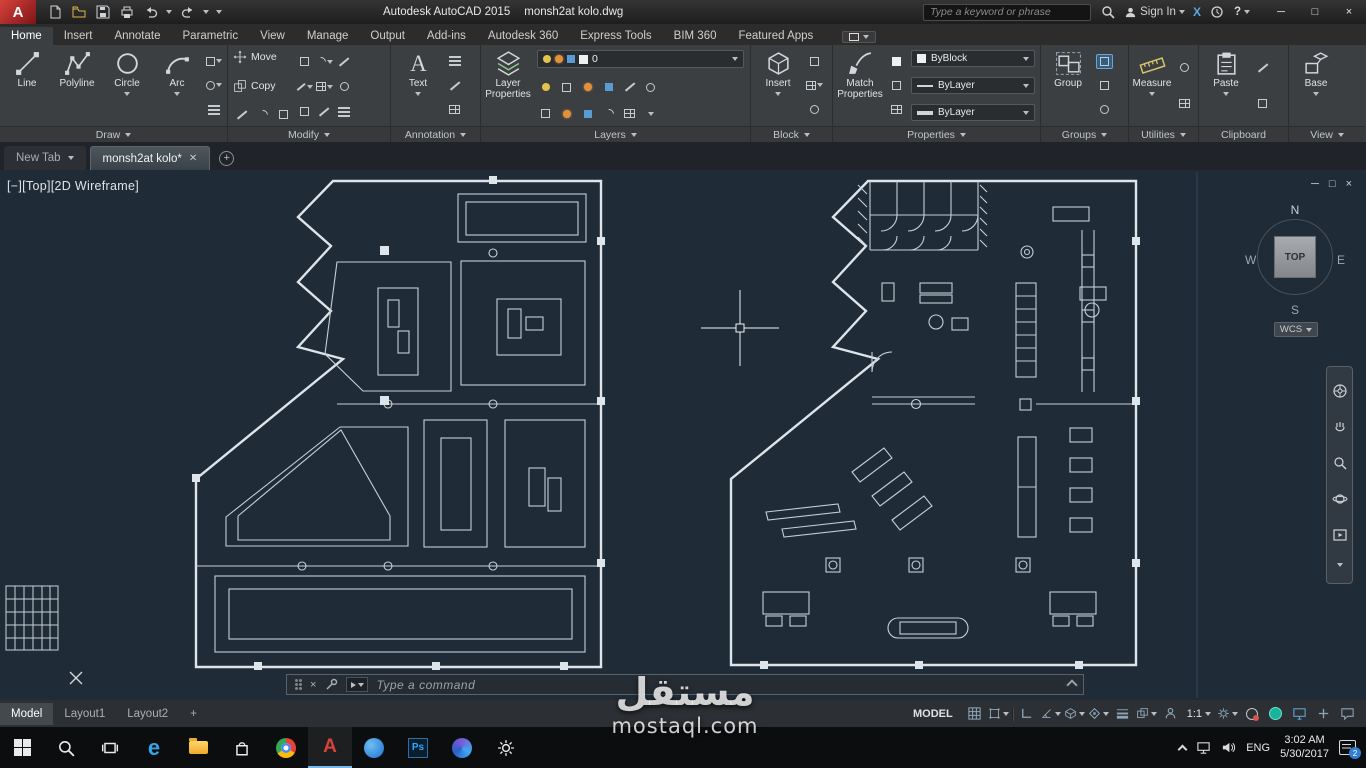 The height and width of the screenshot is (768, 1366). Describe the element at coordinates (1104, 85) in the screenshot. I see `ungroup-icon` at that location.